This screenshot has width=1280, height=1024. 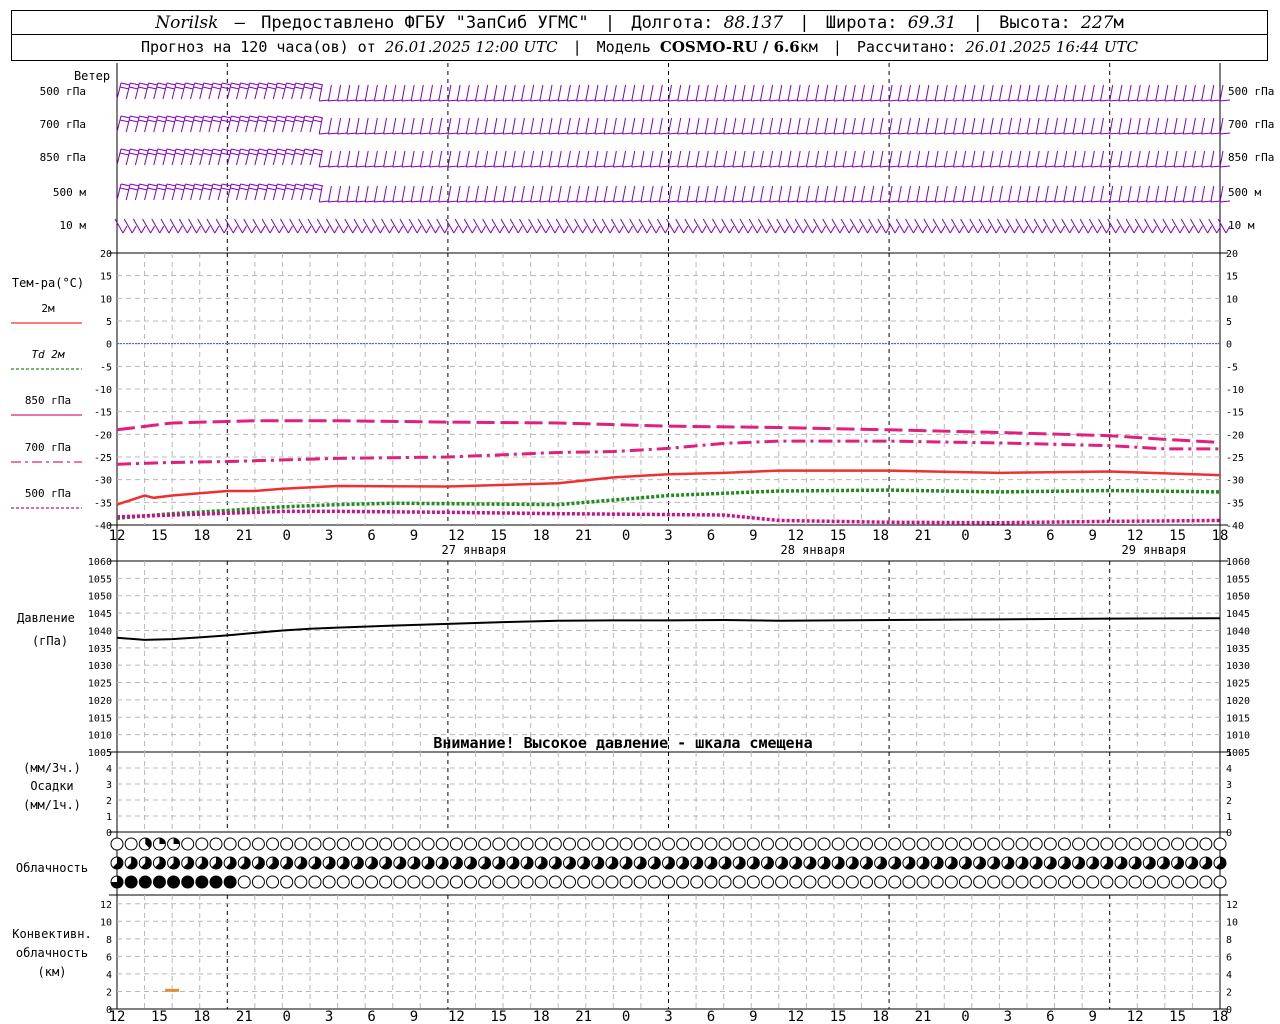 What do you see at coordinates (1235, 413) in the screenshot?
I see `temp-tick-right: -15` at bounding box center [1235, 413].